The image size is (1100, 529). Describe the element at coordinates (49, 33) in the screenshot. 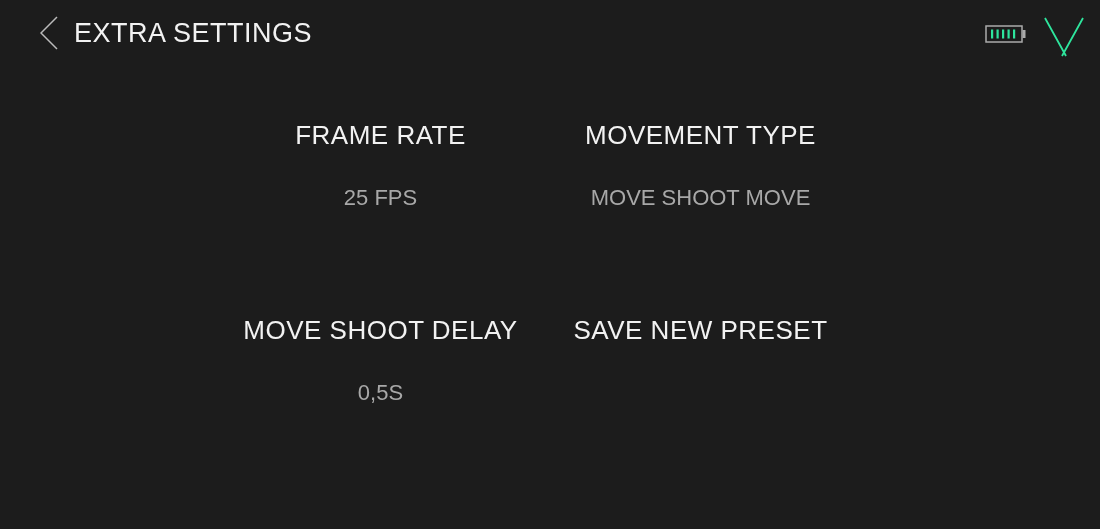

I see `back-icon` at that location.